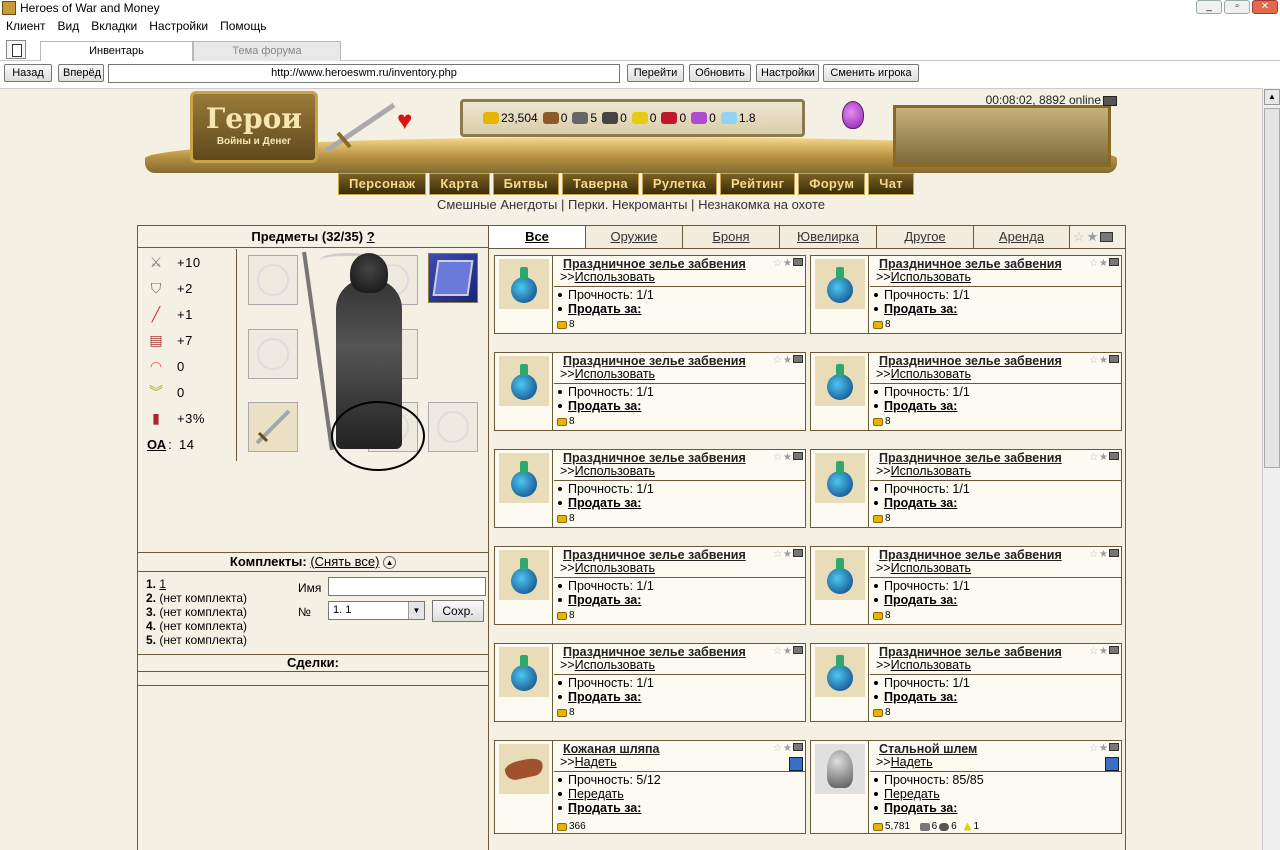 The height and width of the screenshot is (850, 1280). Describe the element at coordinates (69, 26) in the screenshot. I see `menu-view: Вид` at that location.